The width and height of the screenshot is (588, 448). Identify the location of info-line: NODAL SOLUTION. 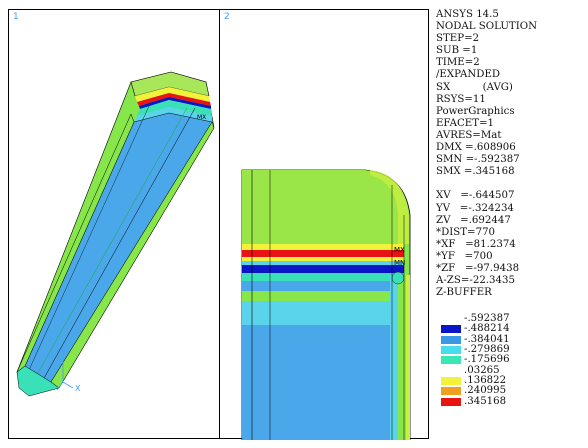
(487, 27).